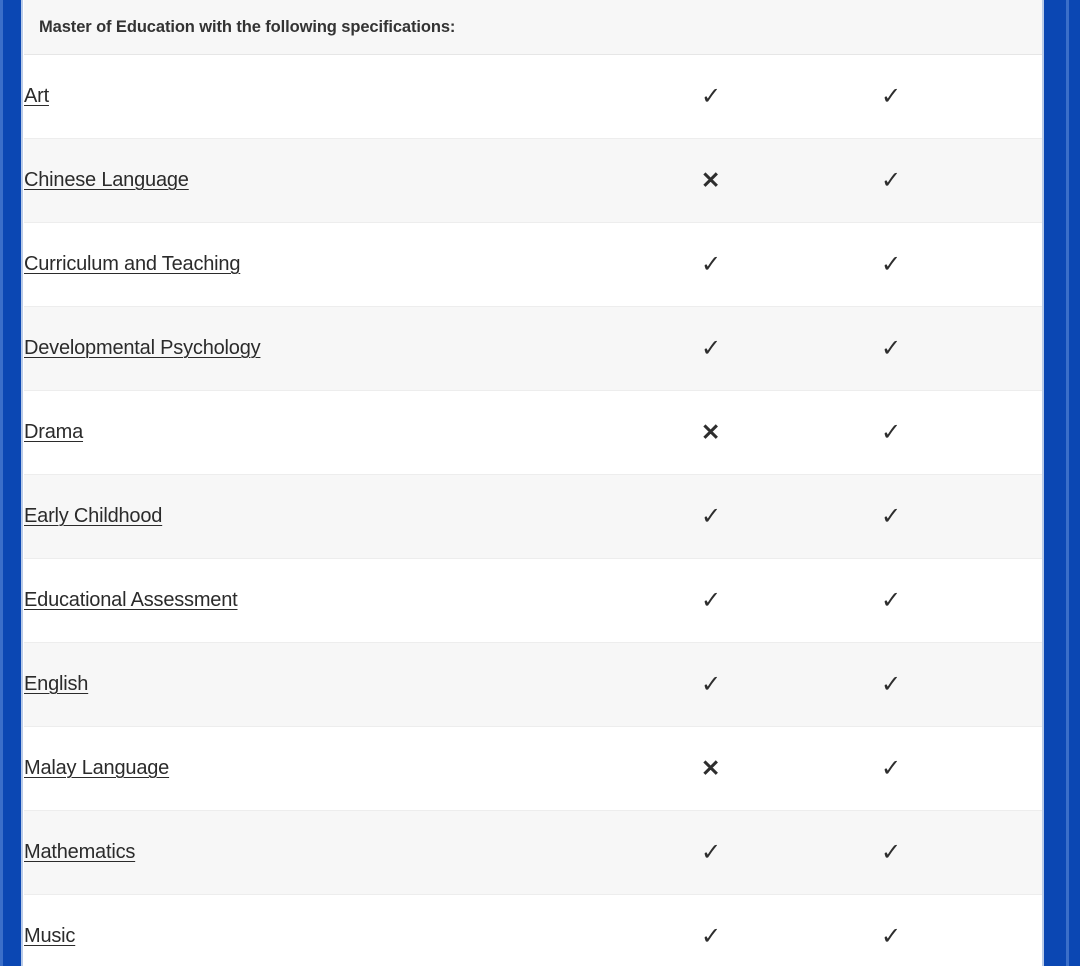 The image size is (1080, 966). What do you see at coordinates (346, 432) in the screenshot?
I see `subject-cell: Drama` at bounding box center [346, 432].